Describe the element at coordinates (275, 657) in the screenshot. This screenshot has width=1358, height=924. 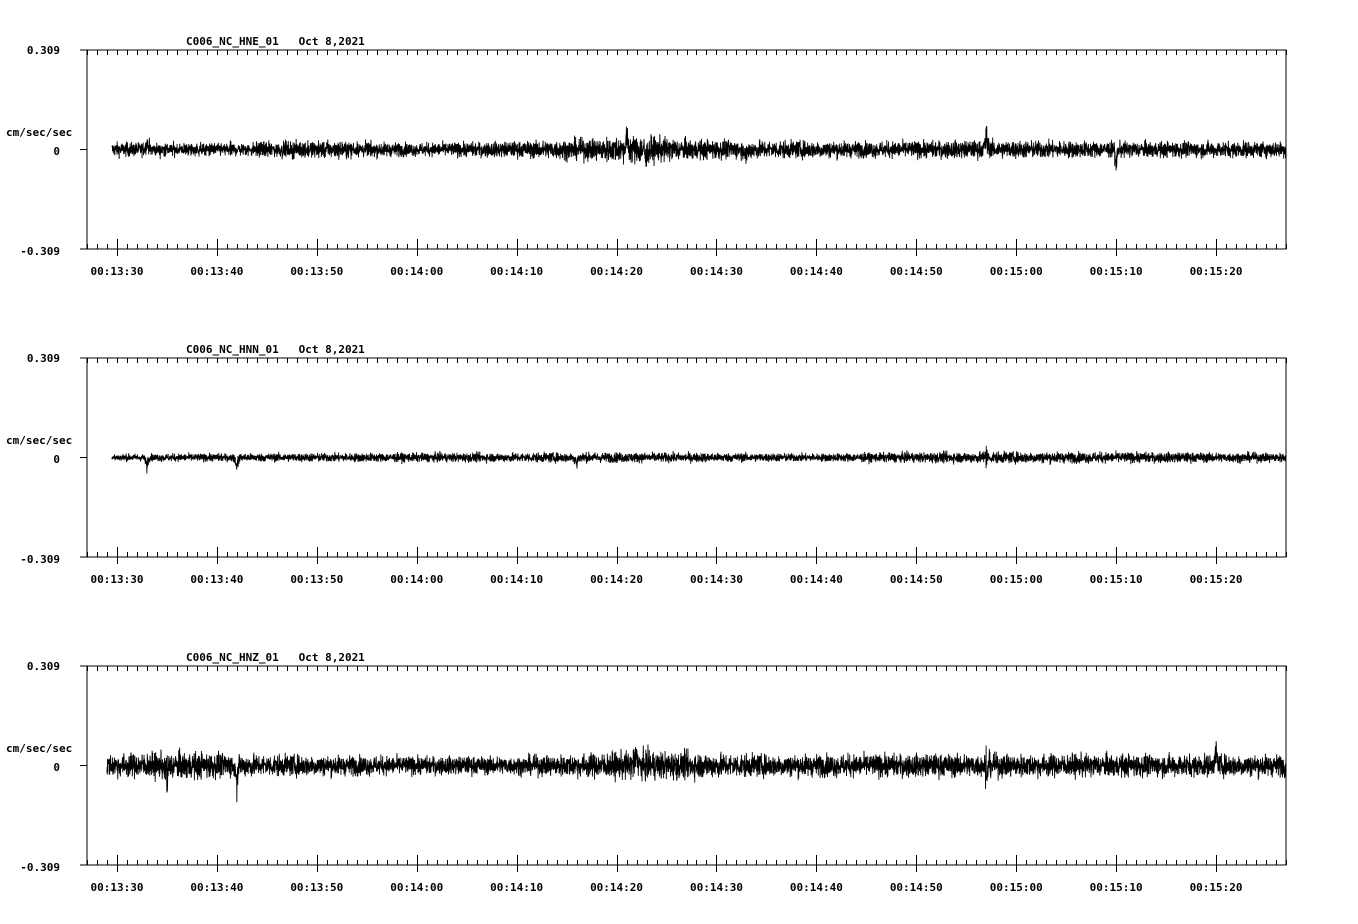
I see `panel-title: C006_NC_HNZ_01 Oct 8,2021` at that location.